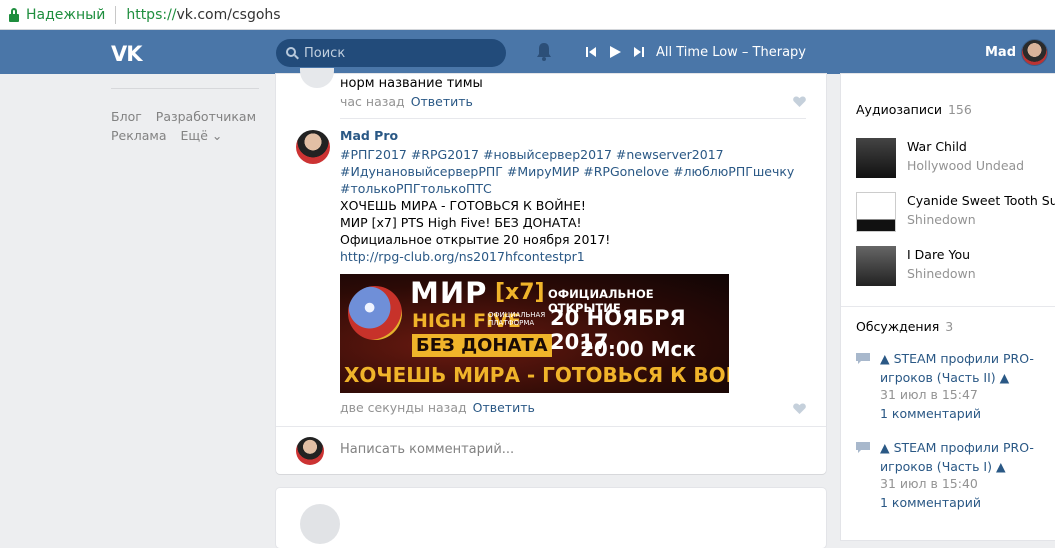 This screenshot has height=548, width=1055. Describe the element at coordinates (965, 457) in the screenshot. I see `discussion-title: ▲ STEAM профили PRO-игроков (Часть I) ▲` at that location.